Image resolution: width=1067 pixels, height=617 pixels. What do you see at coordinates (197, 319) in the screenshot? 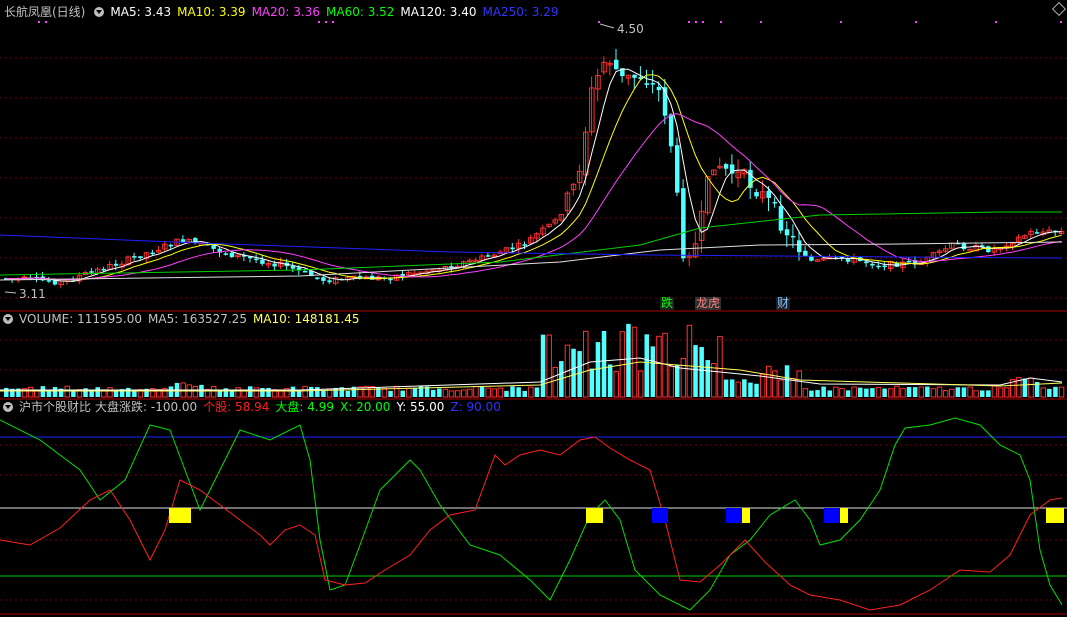
I see `volume-ma5: MA5: 163527.25` at bounding box center [197, 319].